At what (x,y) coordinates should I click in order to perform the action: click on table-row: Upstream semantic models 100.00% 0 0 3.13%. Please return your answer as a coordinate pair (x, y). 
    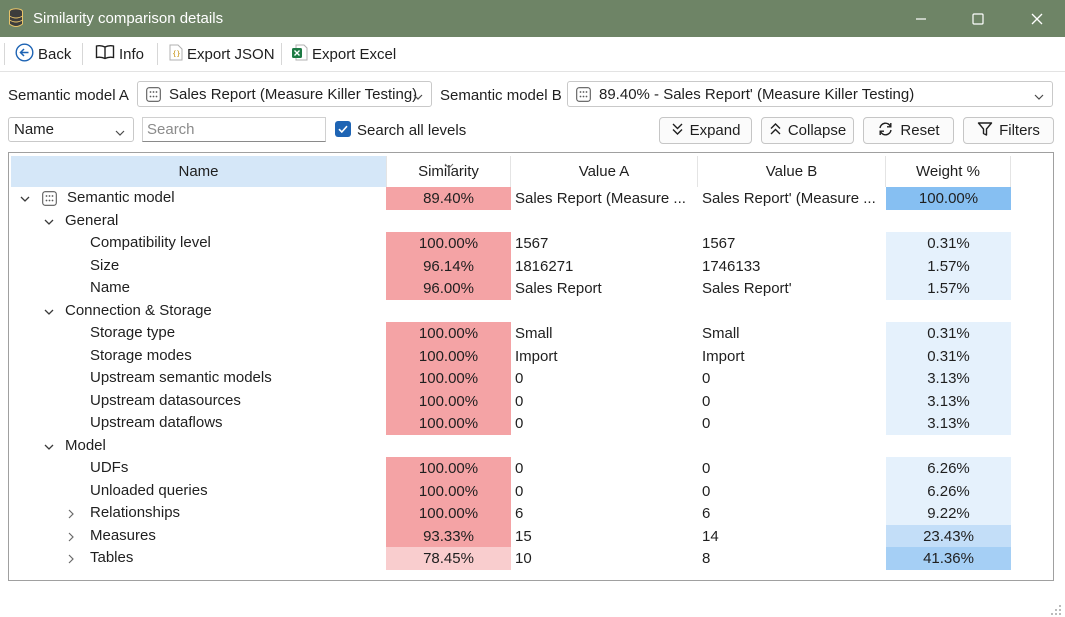
    Looking at the image, I should click on (531, 378).